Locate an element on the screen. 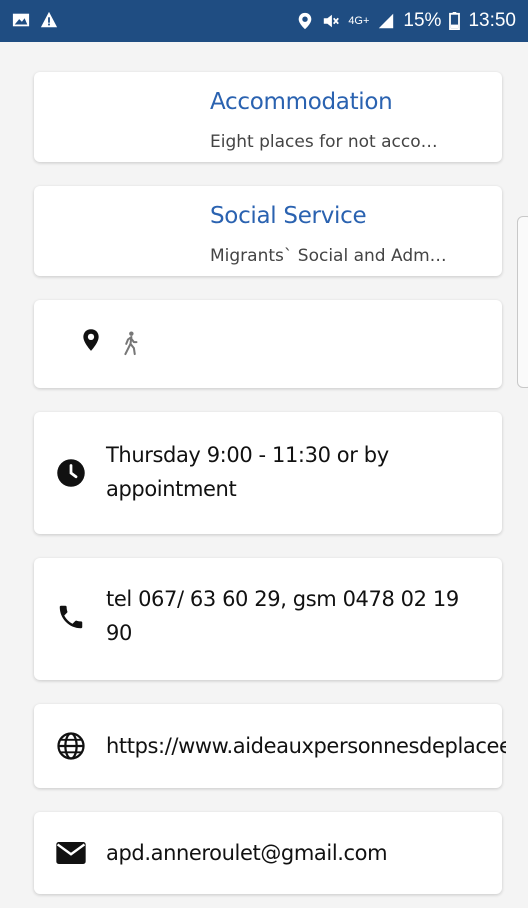 This screenshot has width=528, height=908. phone-card: tel 067/ 63 60 29, gsm 0478 02 19 90 is located at coordinates (268, 619).